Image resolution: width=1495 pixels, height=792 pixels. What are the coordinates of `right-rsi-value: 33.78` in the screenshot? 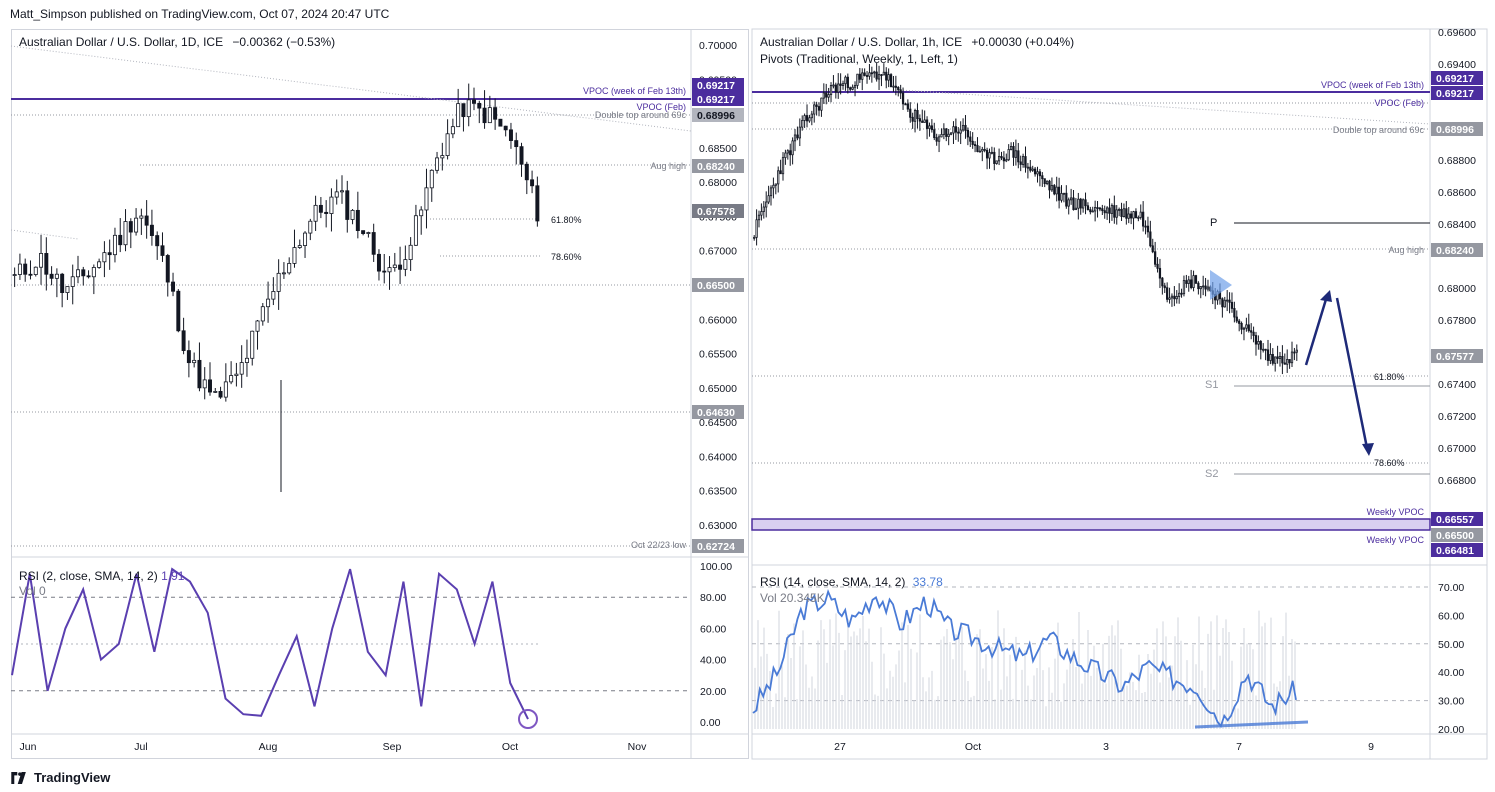 It's located at (927, 582).